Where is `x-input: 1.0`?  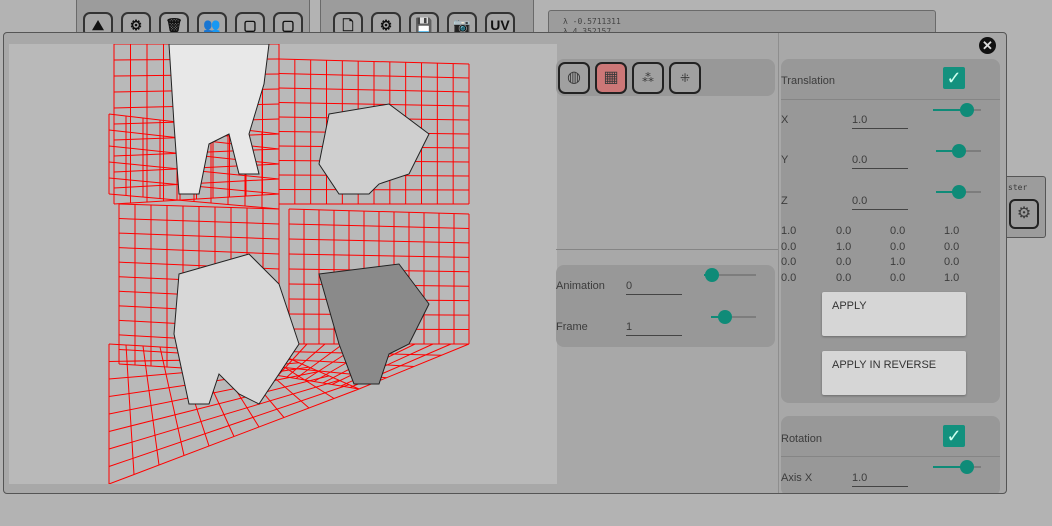
x-input: 1.0 is located at coordinates (880, 121).